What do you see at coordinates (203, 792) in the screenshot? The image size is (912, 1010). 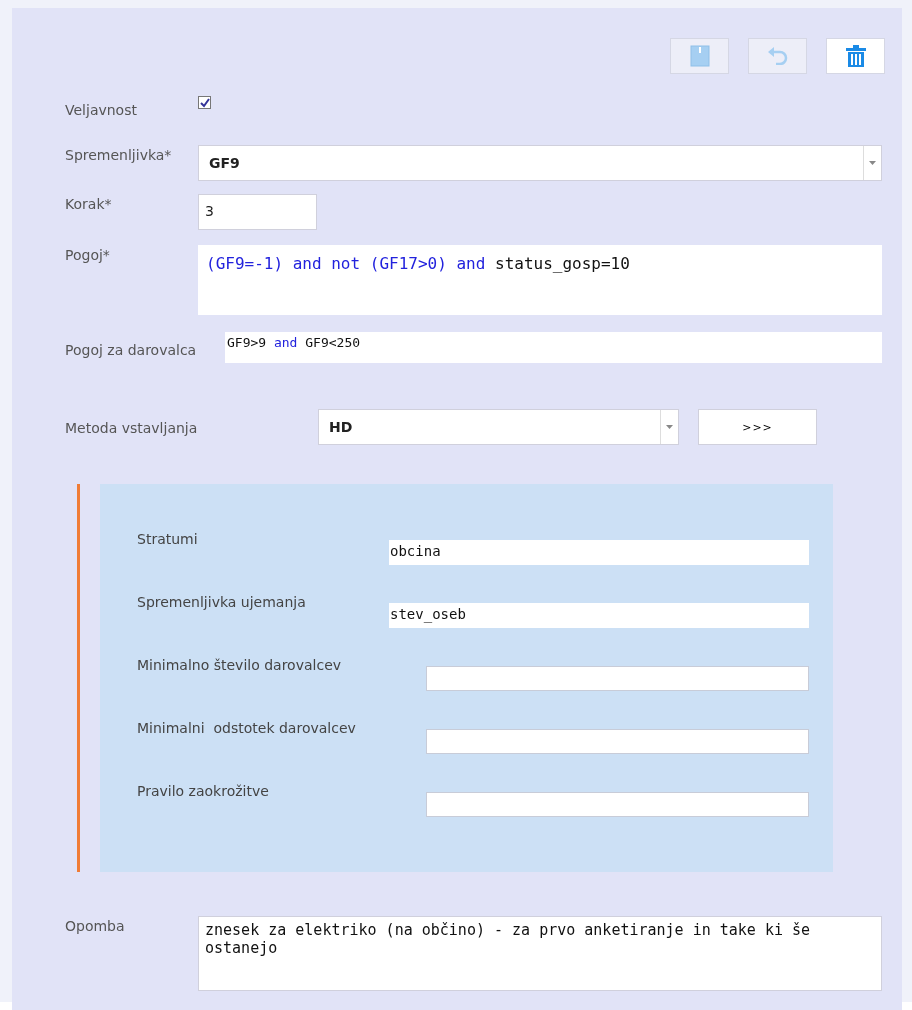 I see `field-label: Pravilo zaokrožitve` at bounding box center [203, 792].